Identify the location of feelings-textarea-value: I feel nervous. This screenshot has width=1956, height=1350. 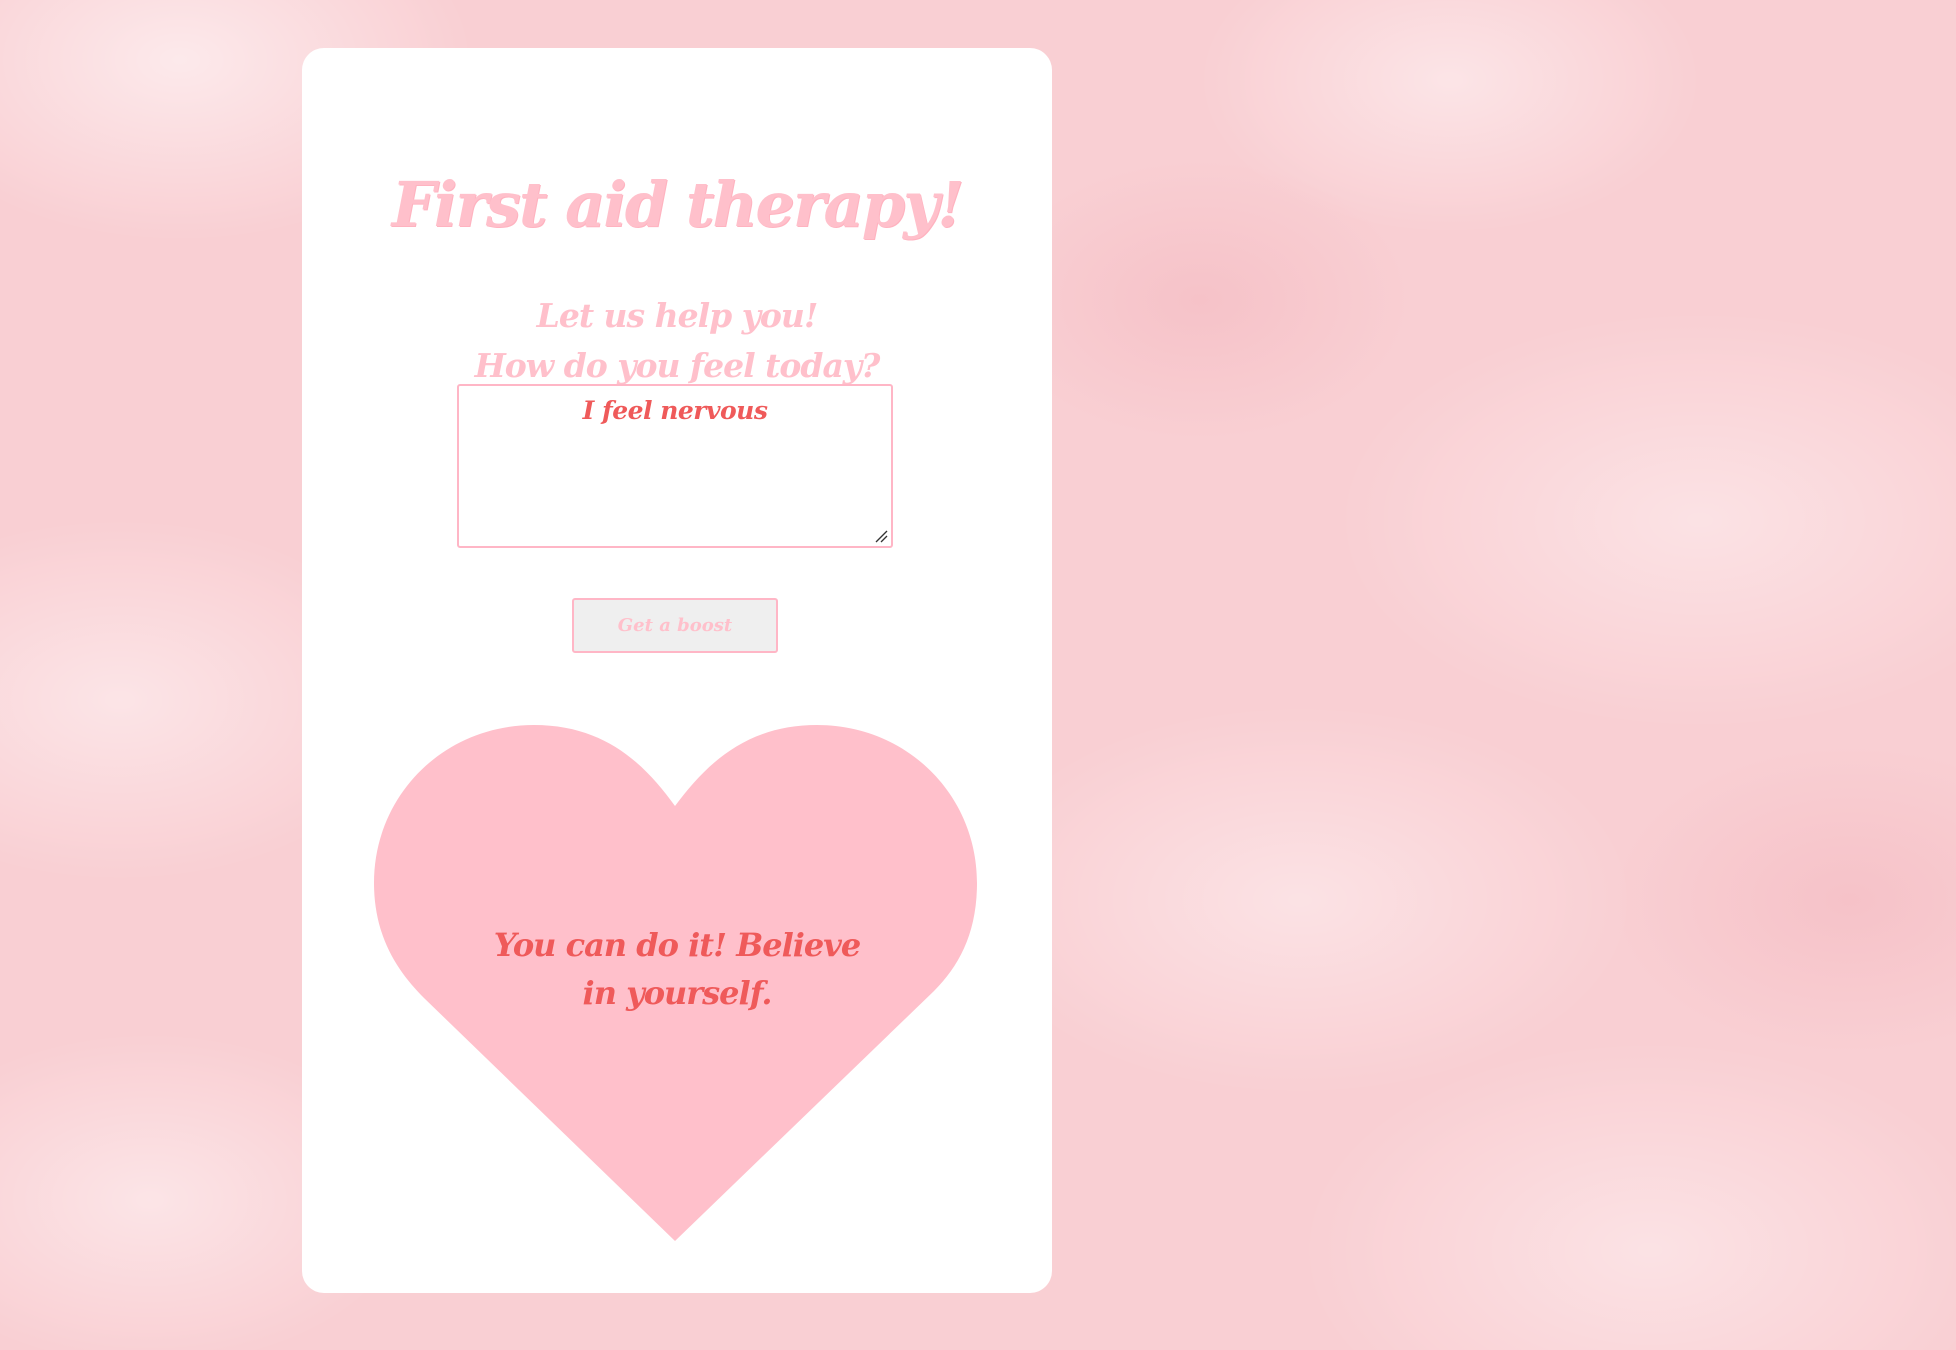
(675, 410).